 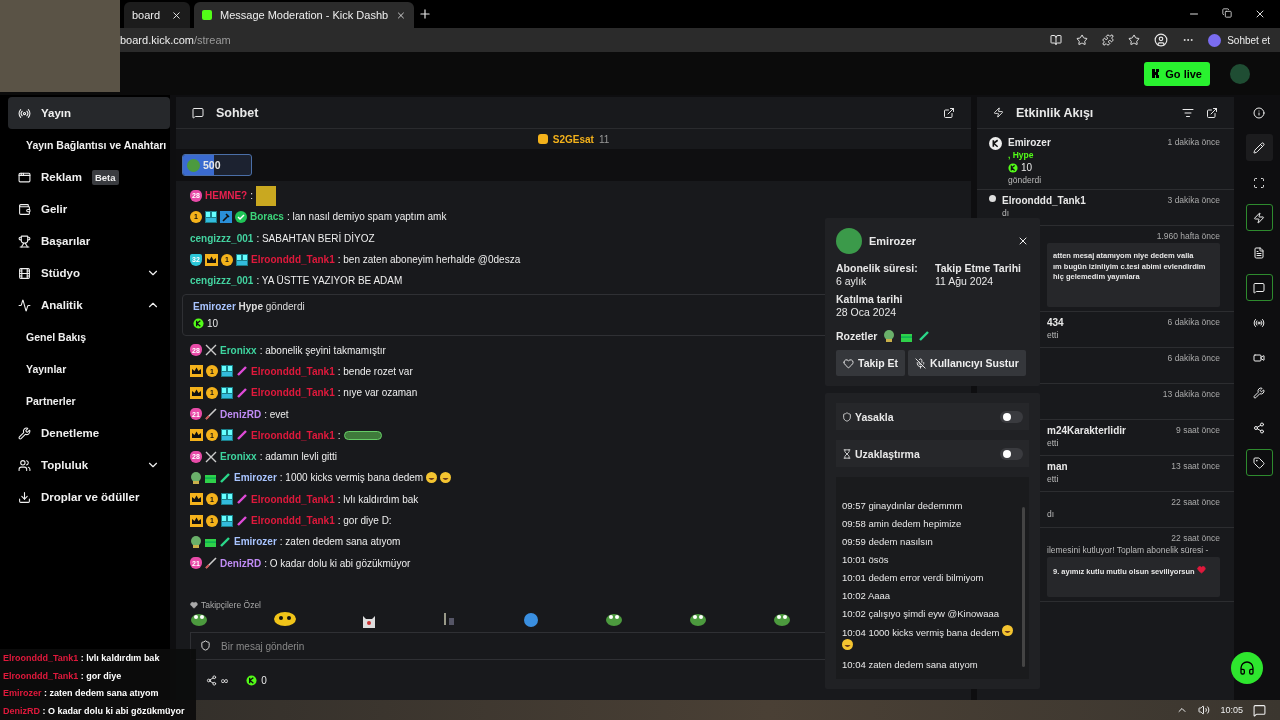 What do you see at coordinates (322, 350) in the screenshot?
I see `chat-message: : abonelik şeyini takmamıştır` at bounding box center [322, 350].